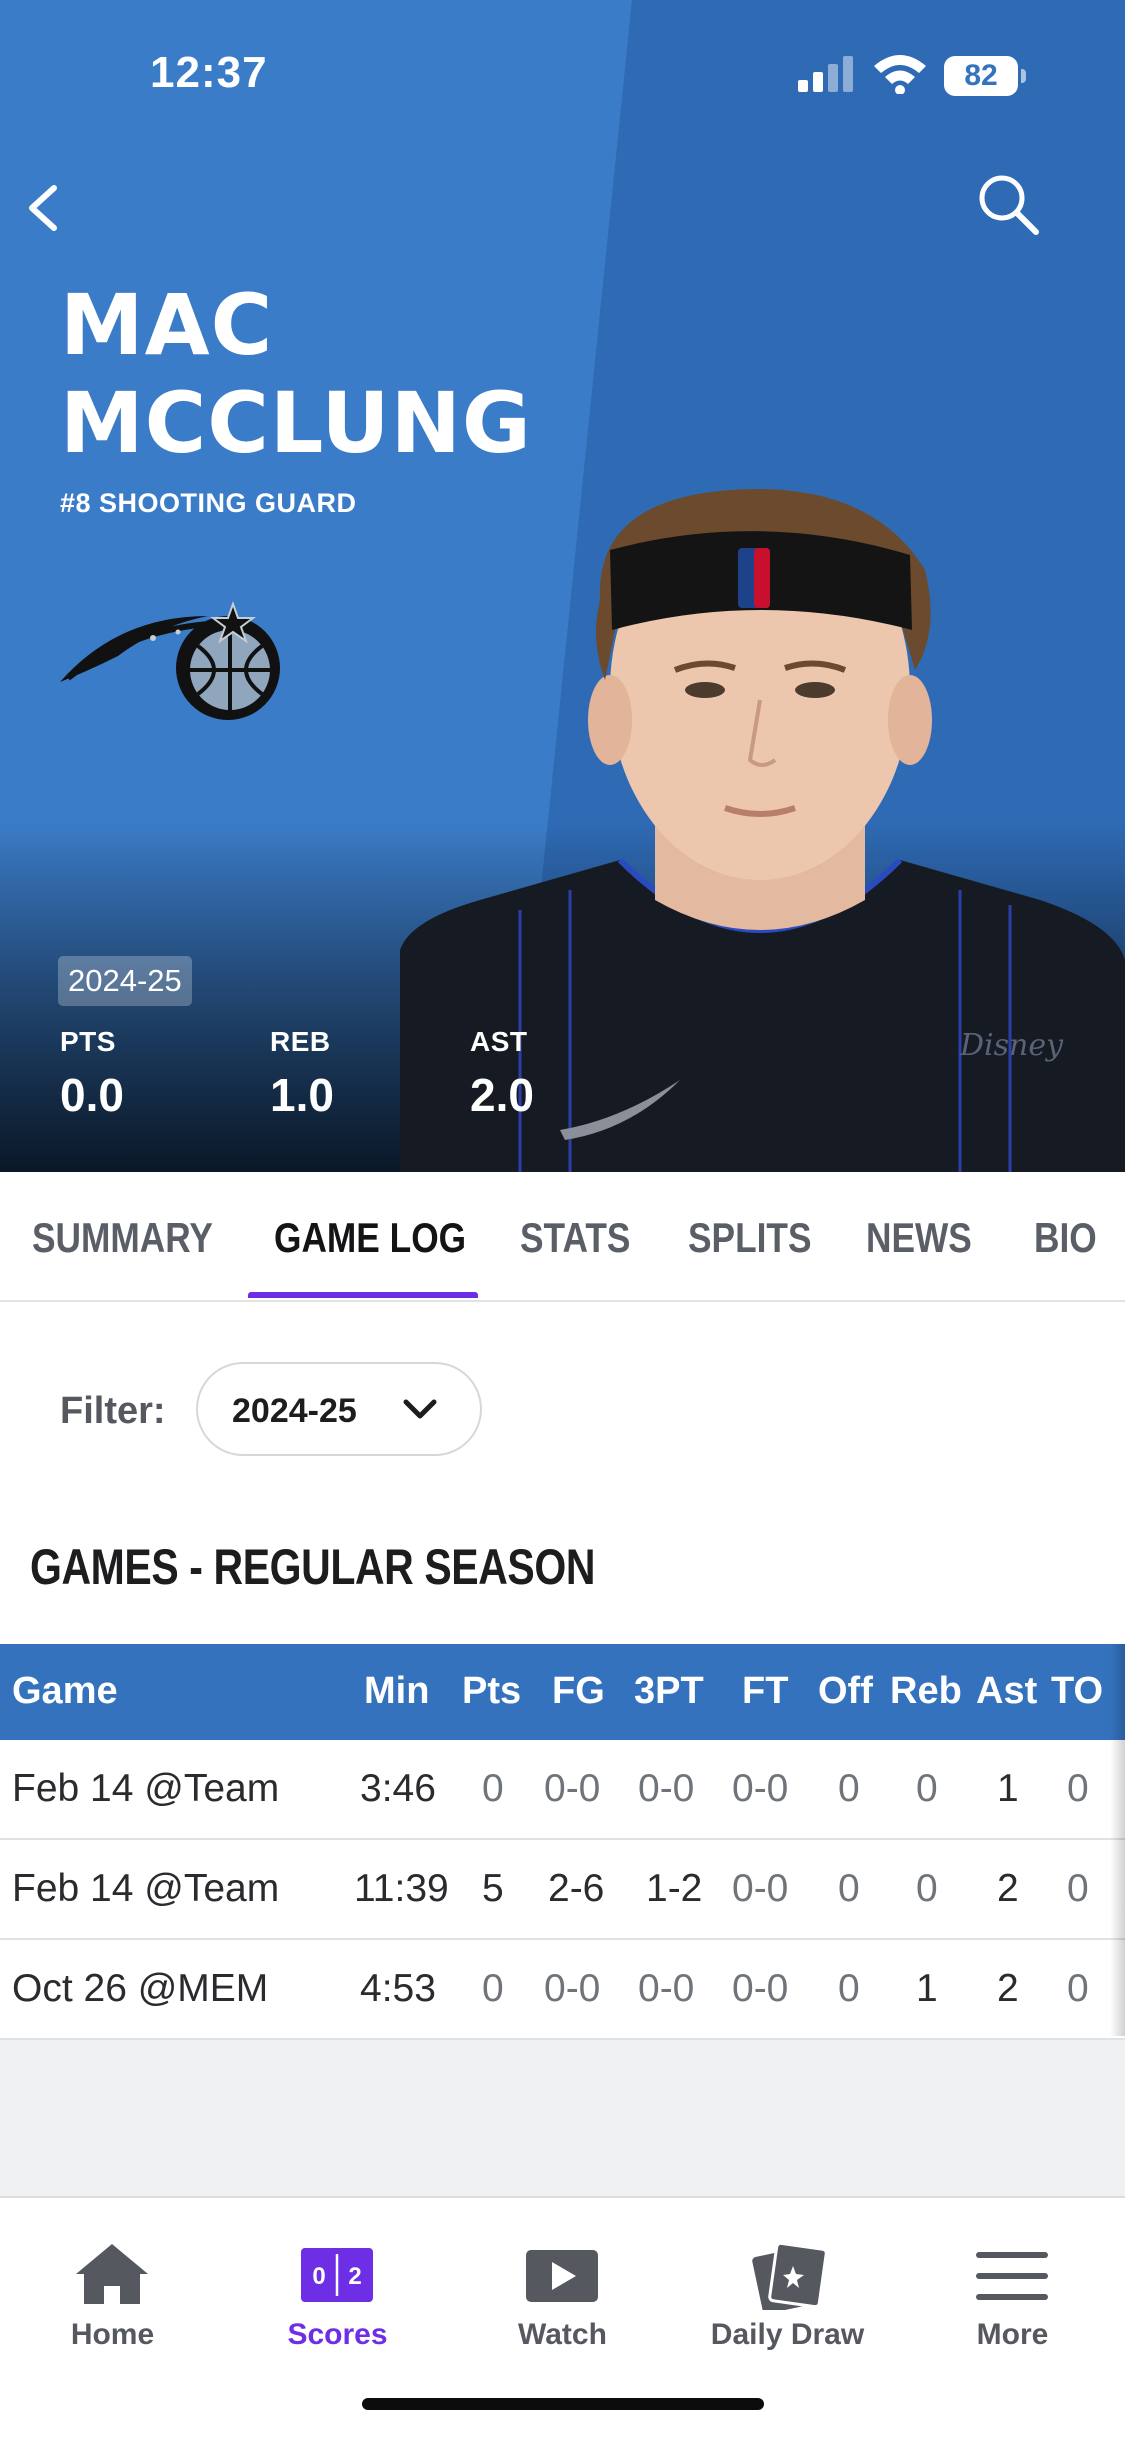  I want to click on nav-more: More, so click(1012, 2288).